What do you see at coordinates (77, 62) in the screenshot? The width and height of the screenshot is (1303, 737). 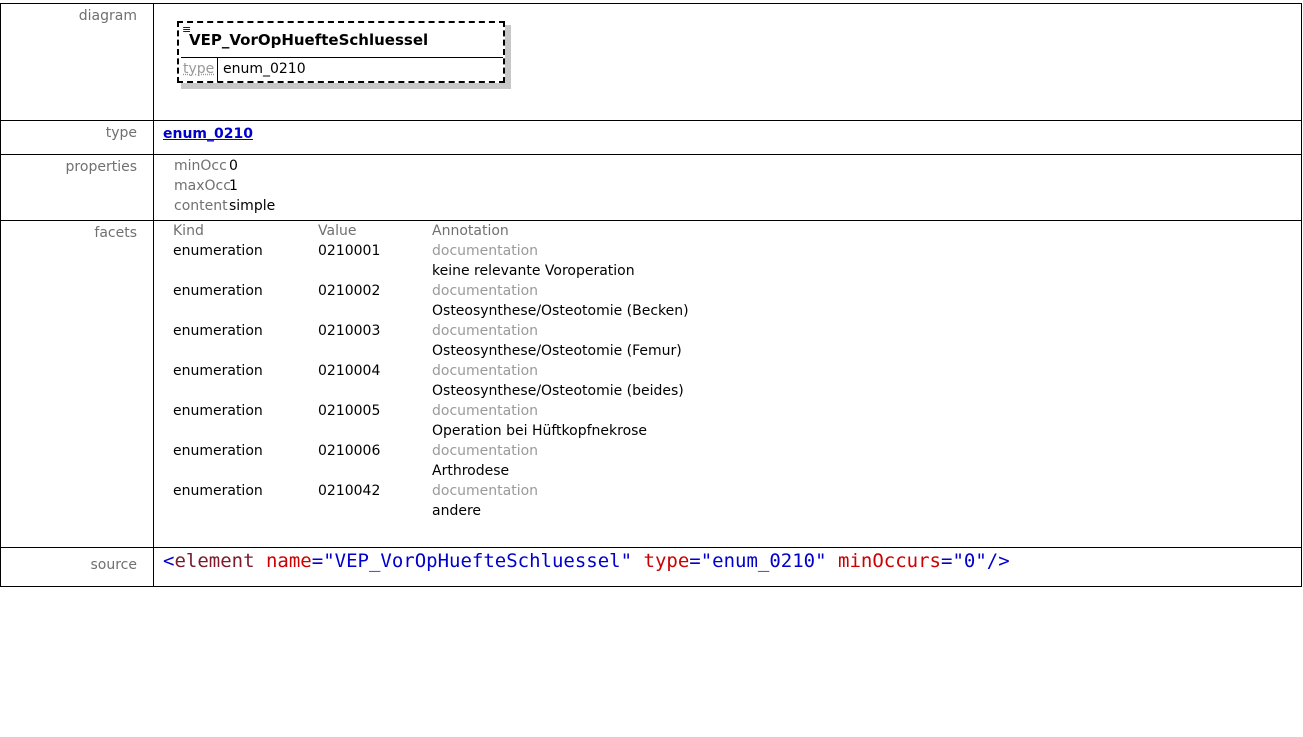 I see `diagram-label-cell: diagram` at bounding box center [77, 62].